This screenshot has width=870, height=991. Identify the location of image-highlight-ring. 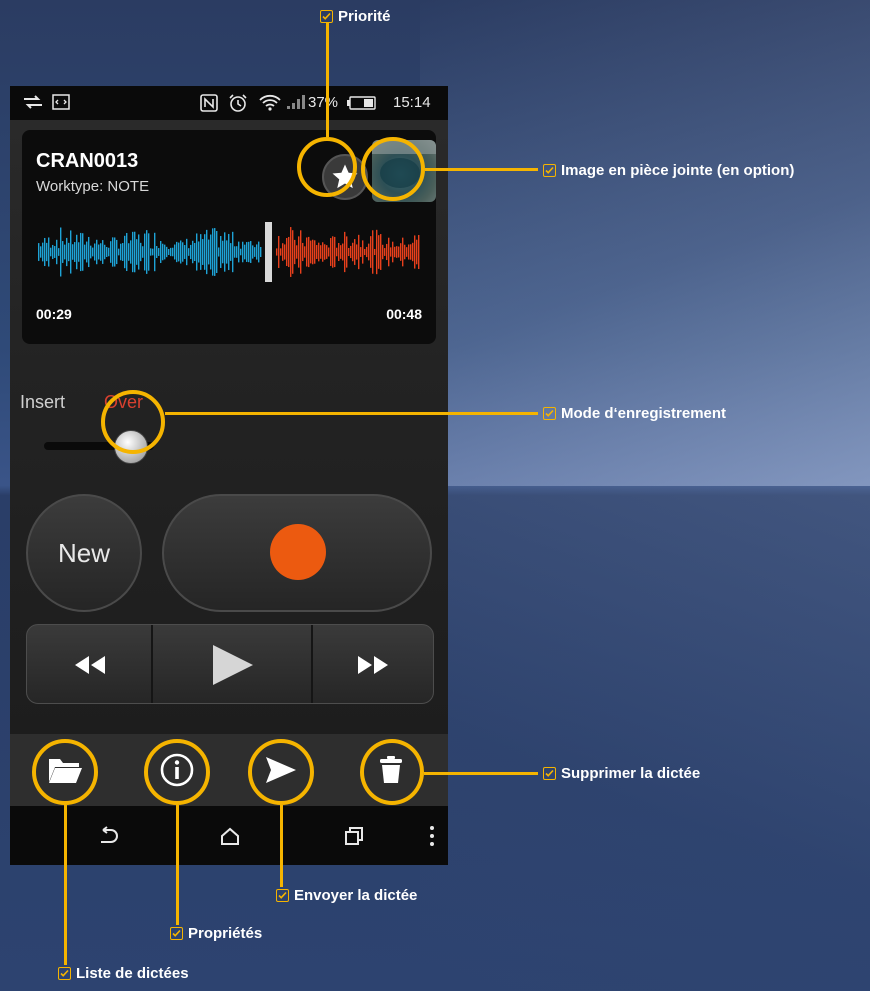
(393, 169).